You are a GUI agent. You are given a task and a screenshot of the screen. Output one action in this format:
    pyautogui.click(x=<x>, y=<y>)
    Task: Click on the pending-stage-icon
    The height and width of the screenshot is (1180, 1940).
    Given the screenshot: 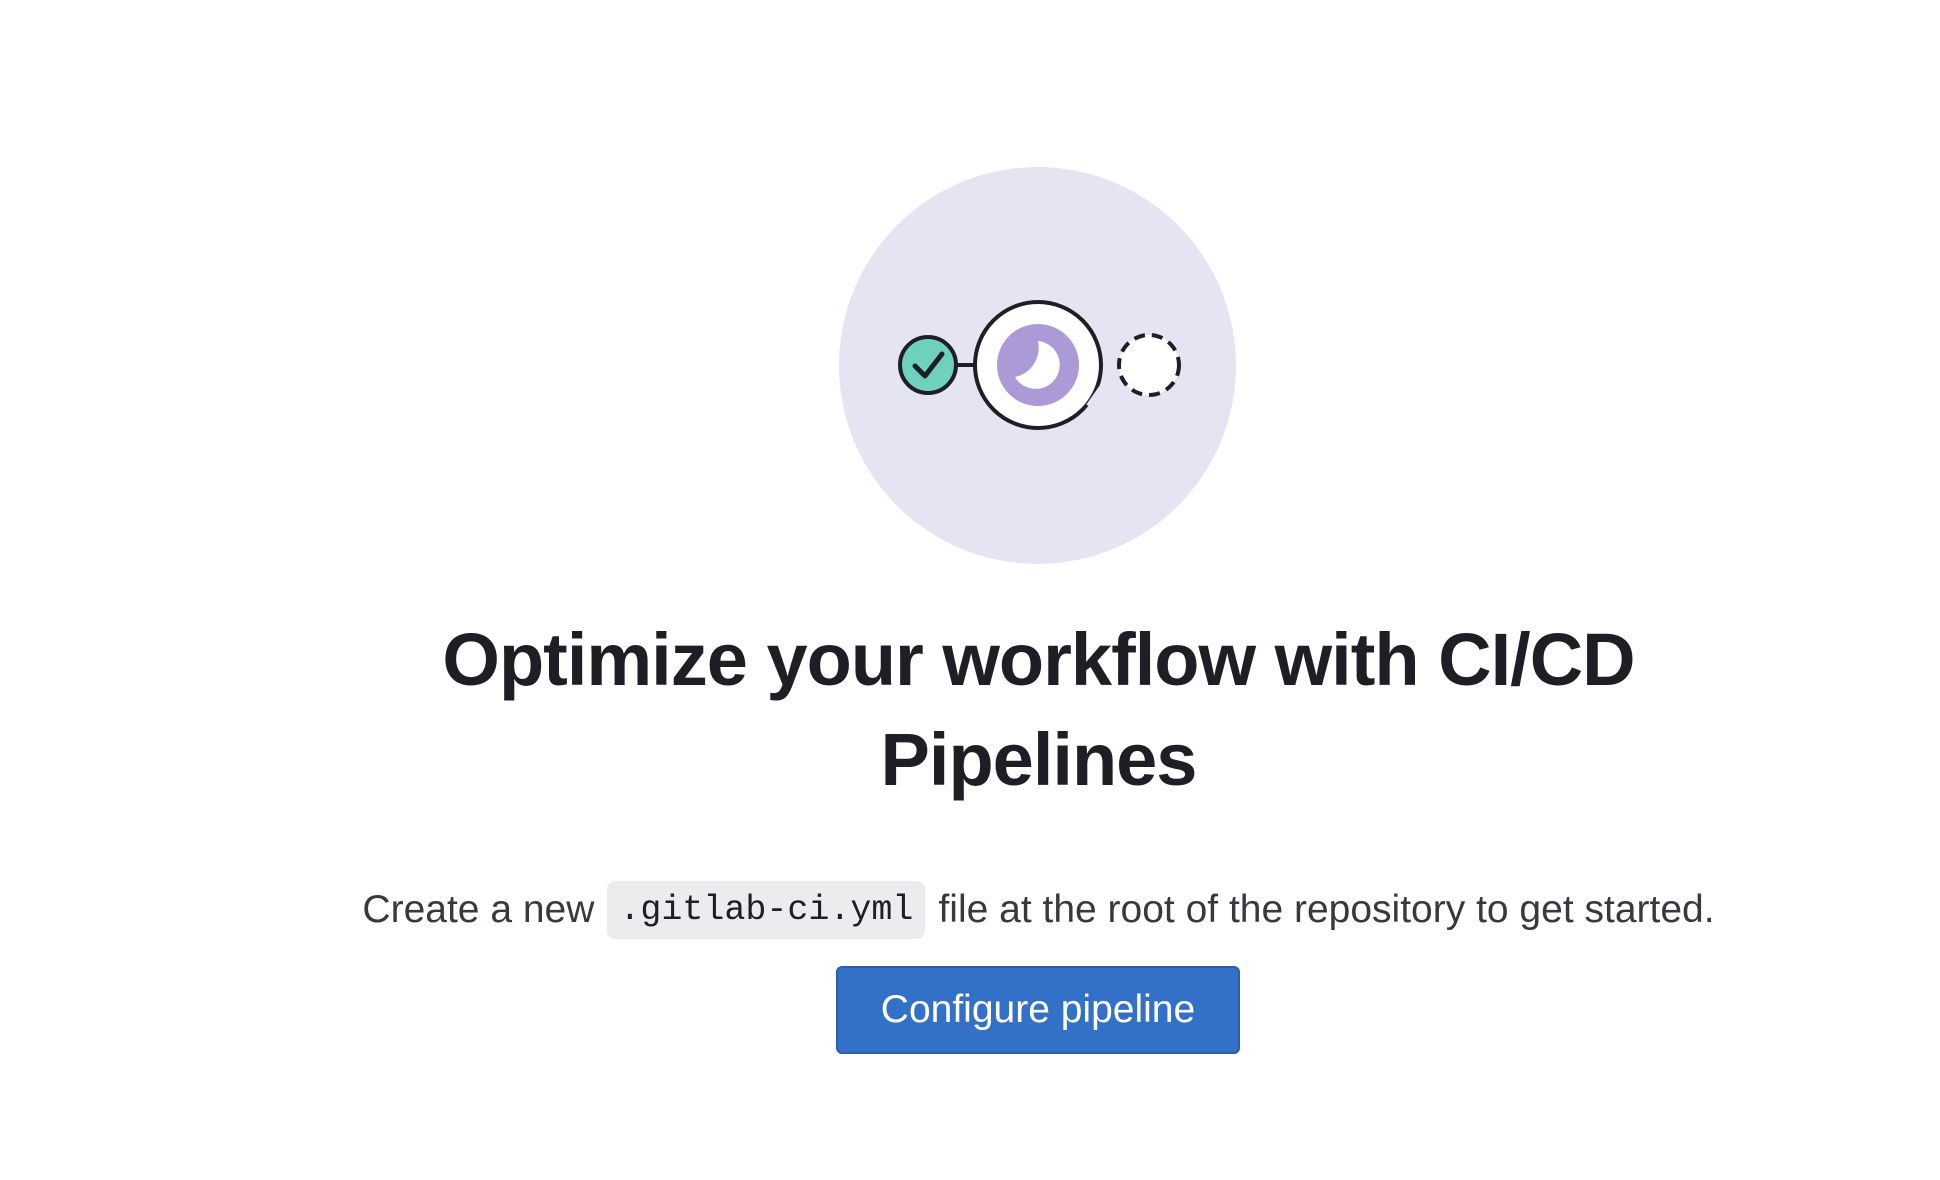 What is the action you would take?
    pyautogui.click(x=1149, y=365)
    